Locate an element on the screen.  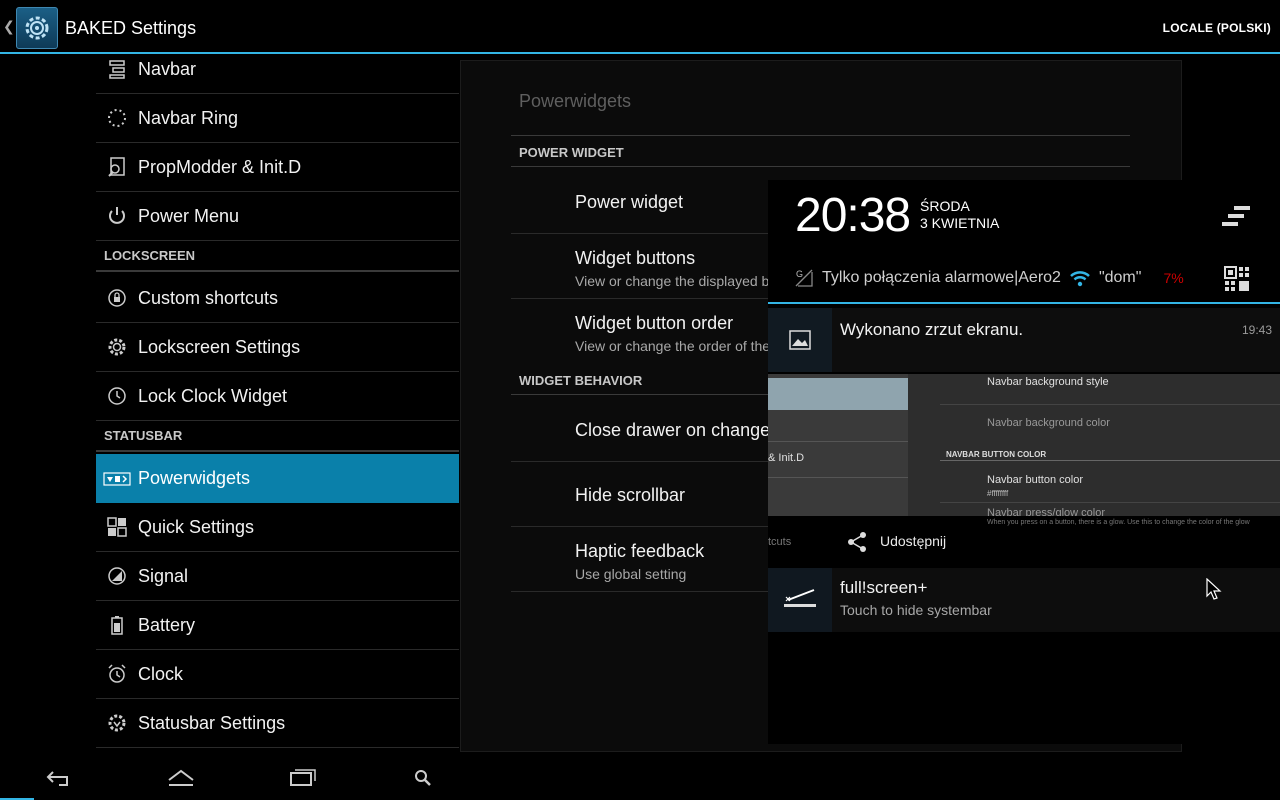
recent-apps-icon is located at coordinates (302, 778).